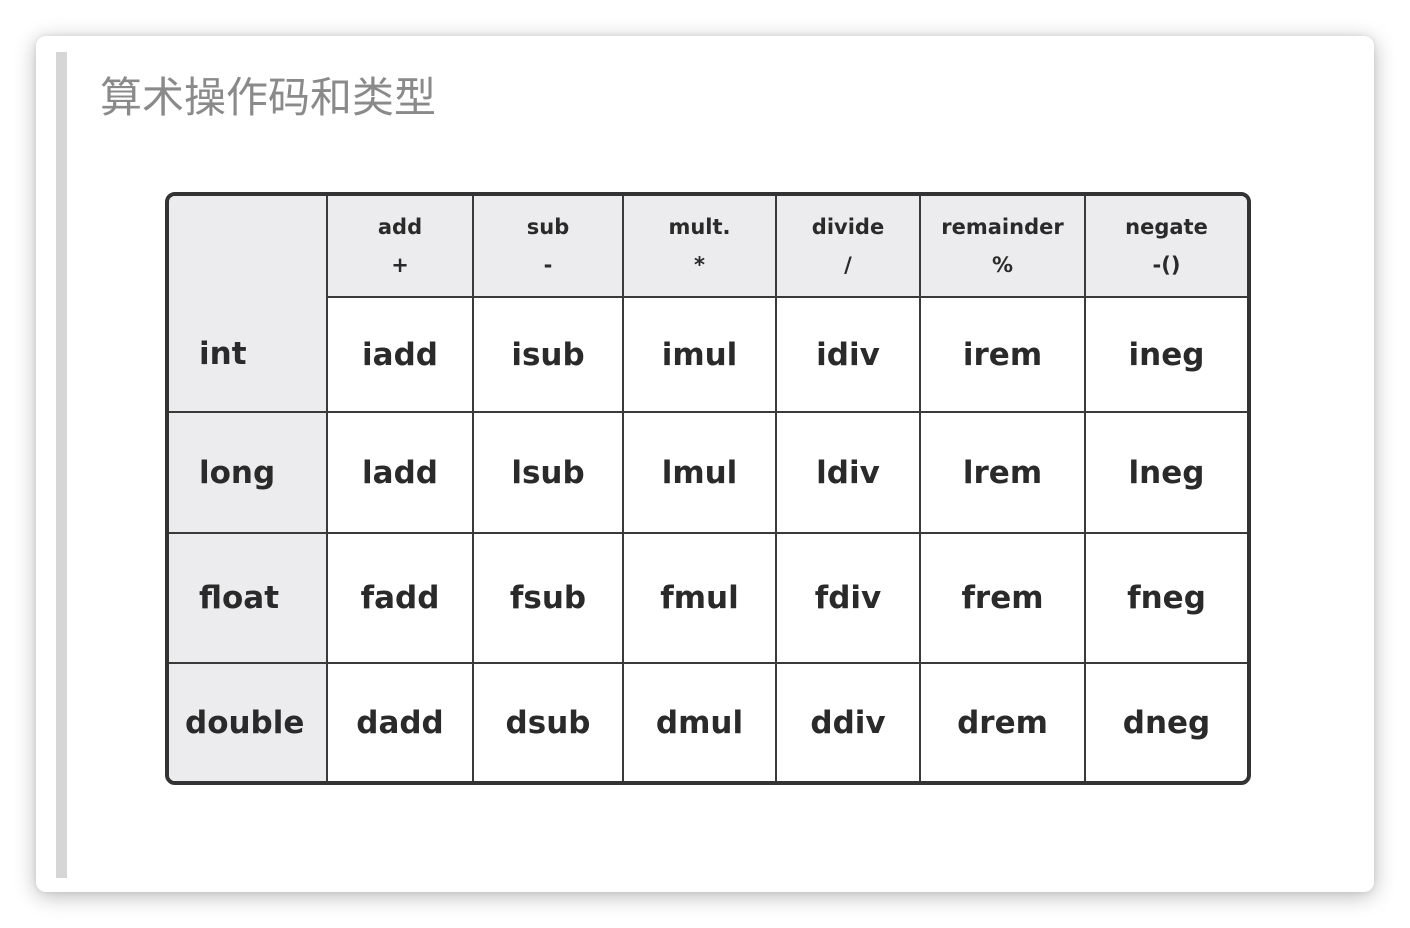 The image size is (1410, 928). Describe the element at coordinates (1002, 246) in the screenshot. I see `column-header-remainder: remainder%` at that location.